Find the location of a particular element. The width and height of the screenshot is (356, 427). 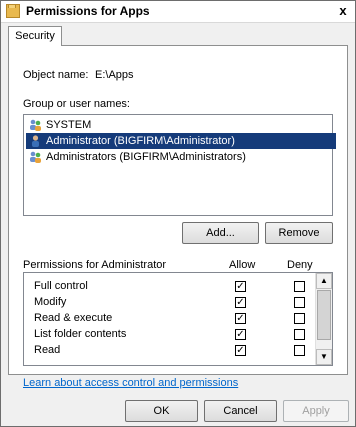

user-item-label: SYSTEM is located at coordinates (69, 125).